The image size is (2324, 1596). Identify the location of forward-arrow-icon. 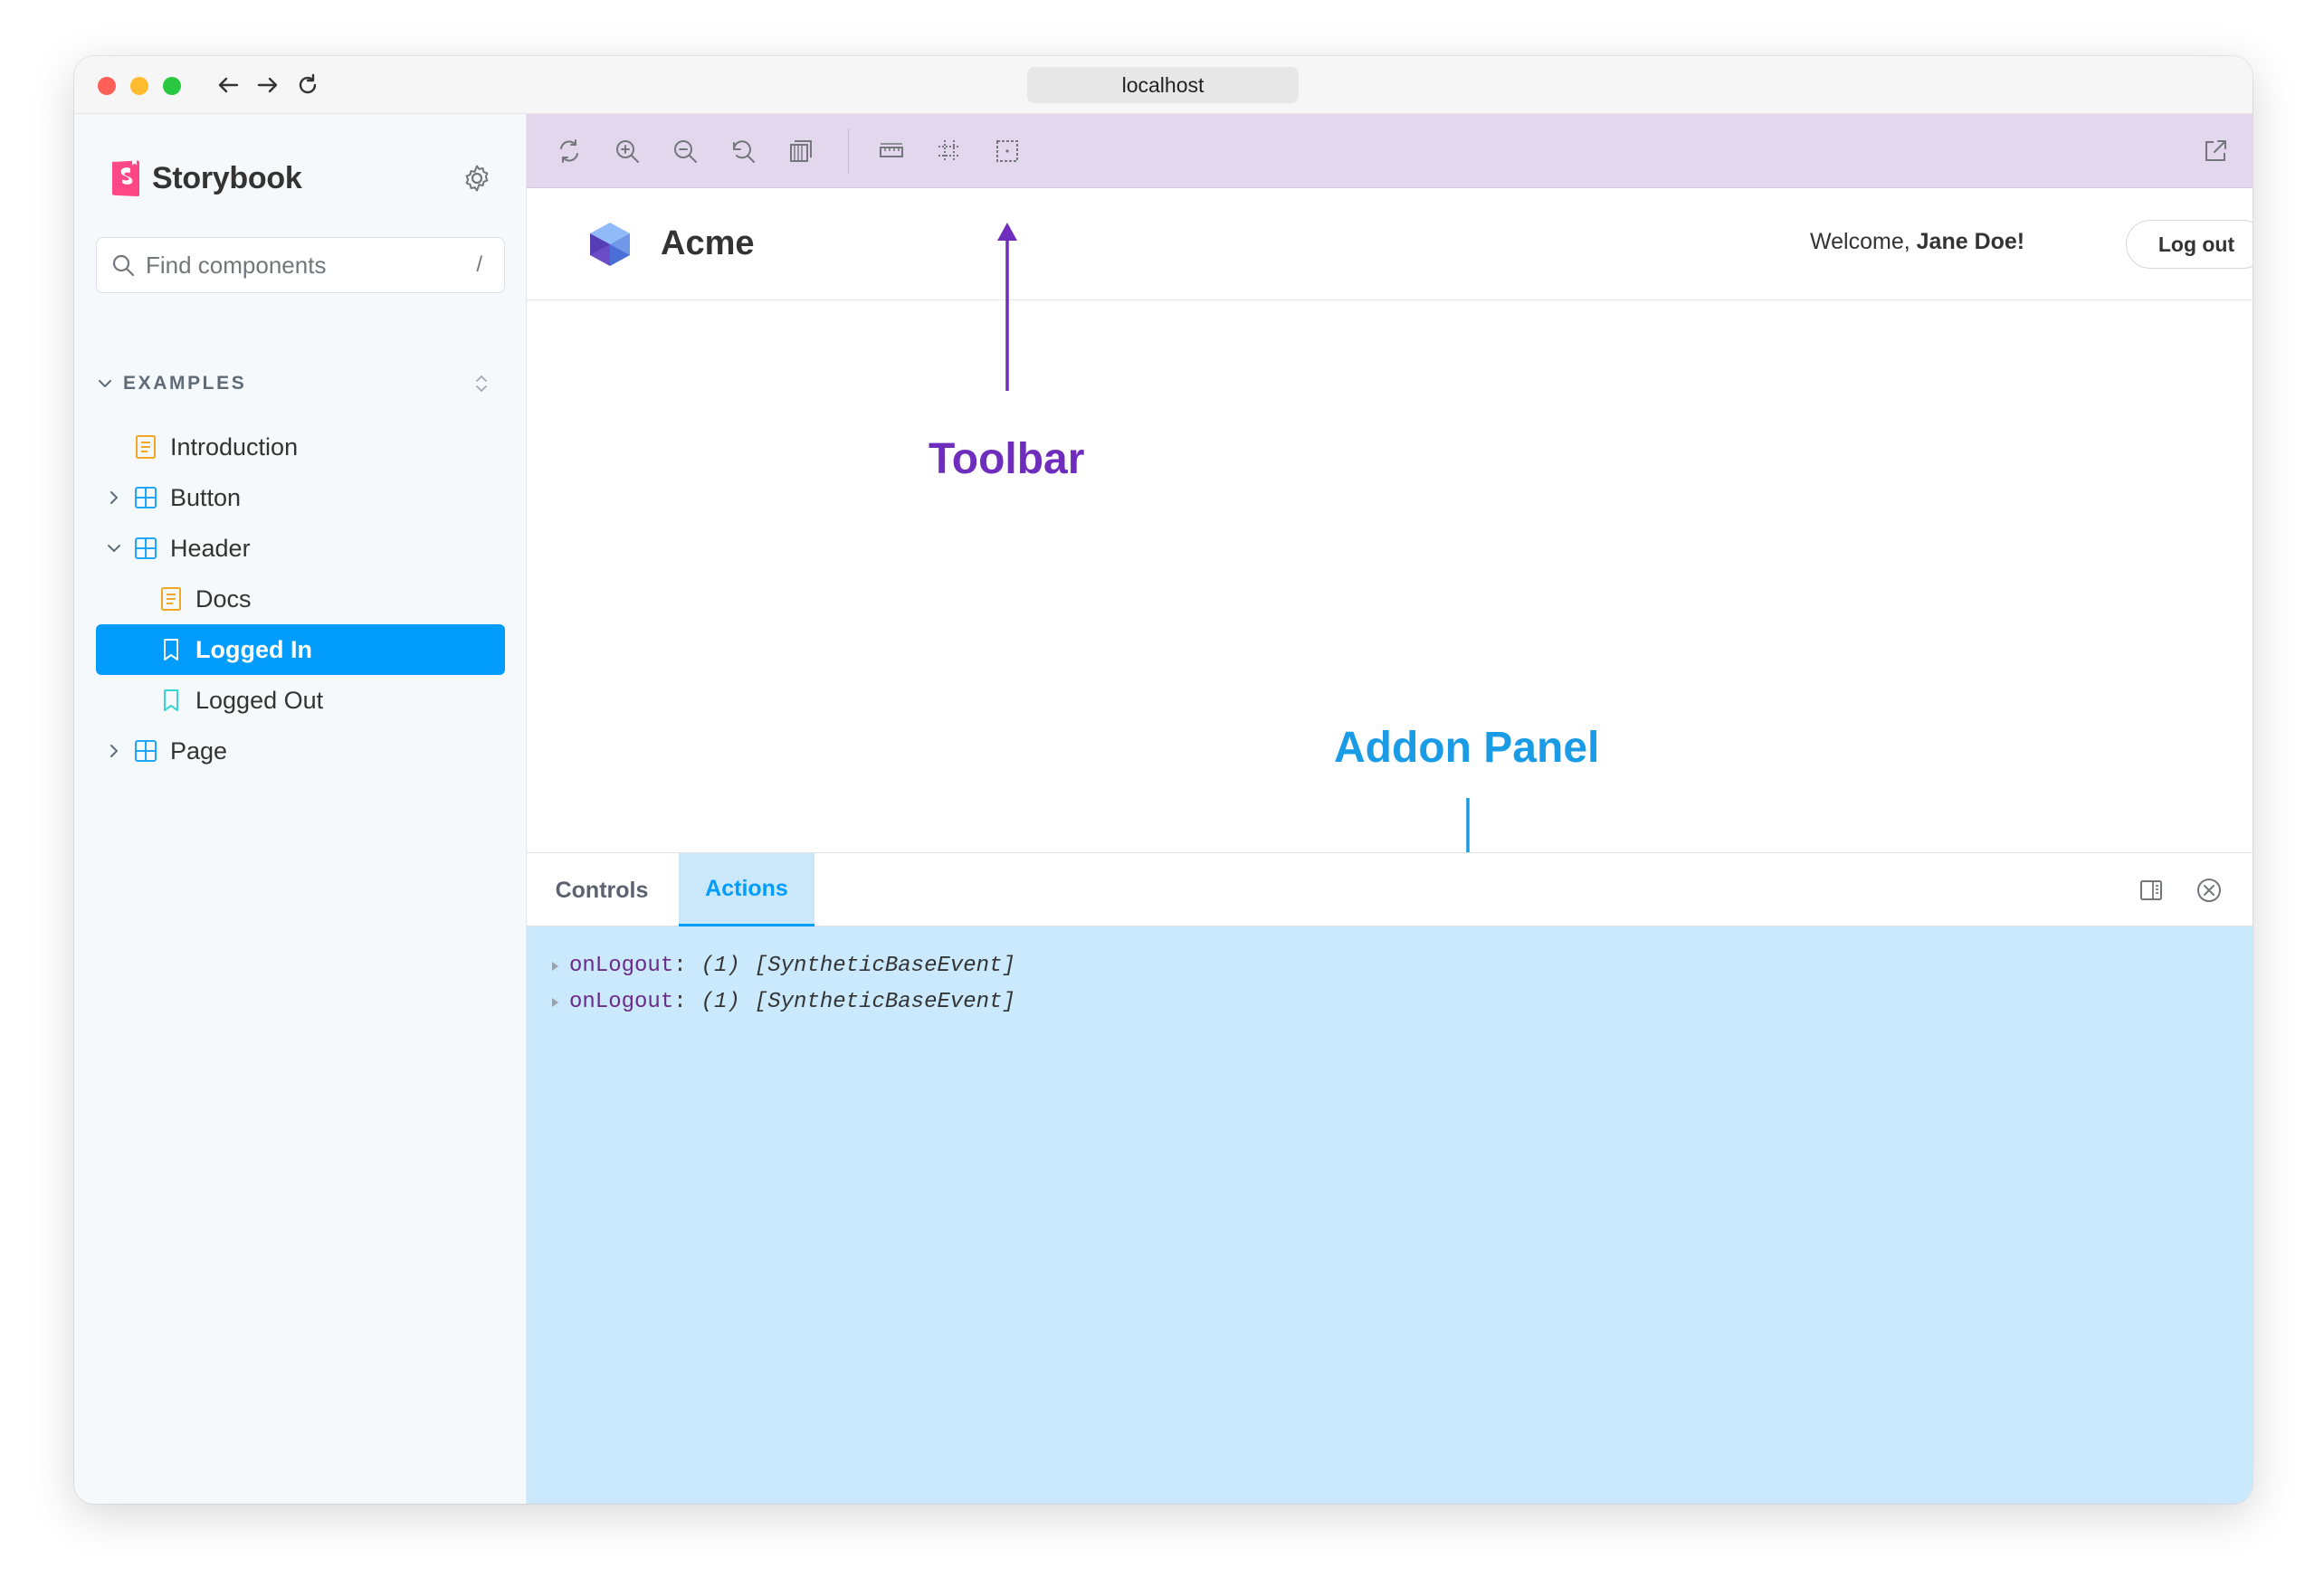
(268, 86).